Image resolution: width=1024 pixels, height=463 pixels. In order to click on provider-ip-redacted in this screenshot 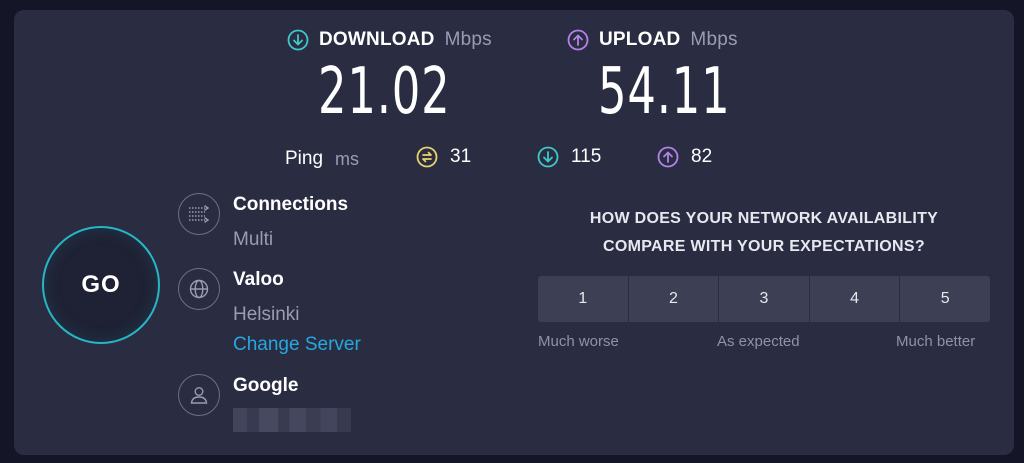, I will do `click(292, 420)`.